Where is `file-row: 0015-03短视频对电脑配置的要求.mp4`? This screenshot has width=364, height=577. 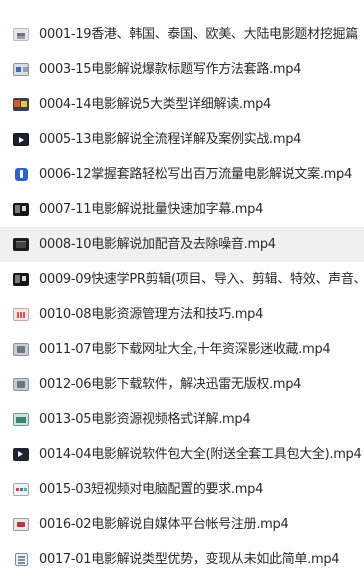 file-row: 0015-03短视频对电脑配置的要求.mp4 is located at coordinates (182, 489).